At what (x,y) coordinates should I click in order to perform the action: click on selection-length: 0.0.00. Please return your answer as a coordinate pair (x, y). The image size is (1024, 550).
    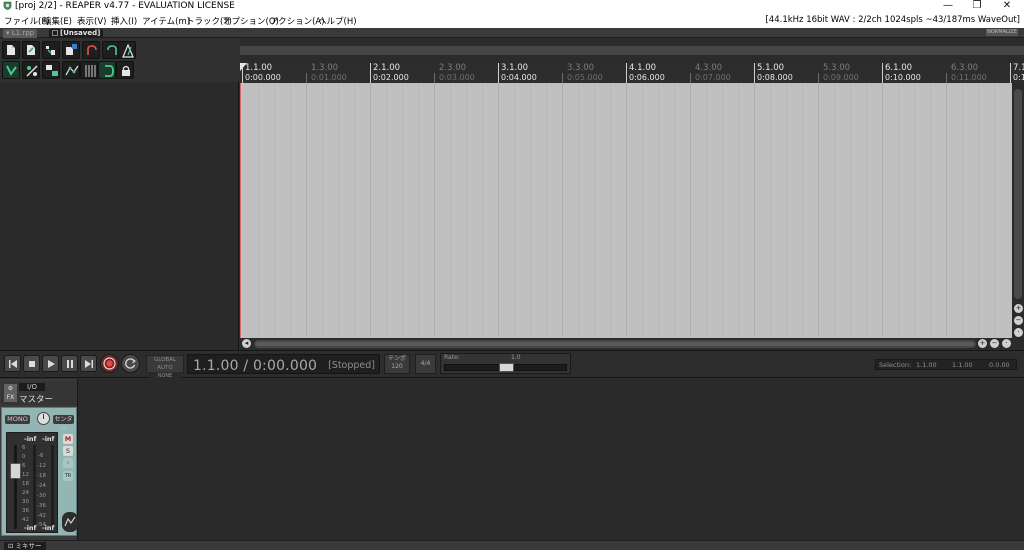
    Looking at the image, I should click on (999, 365).